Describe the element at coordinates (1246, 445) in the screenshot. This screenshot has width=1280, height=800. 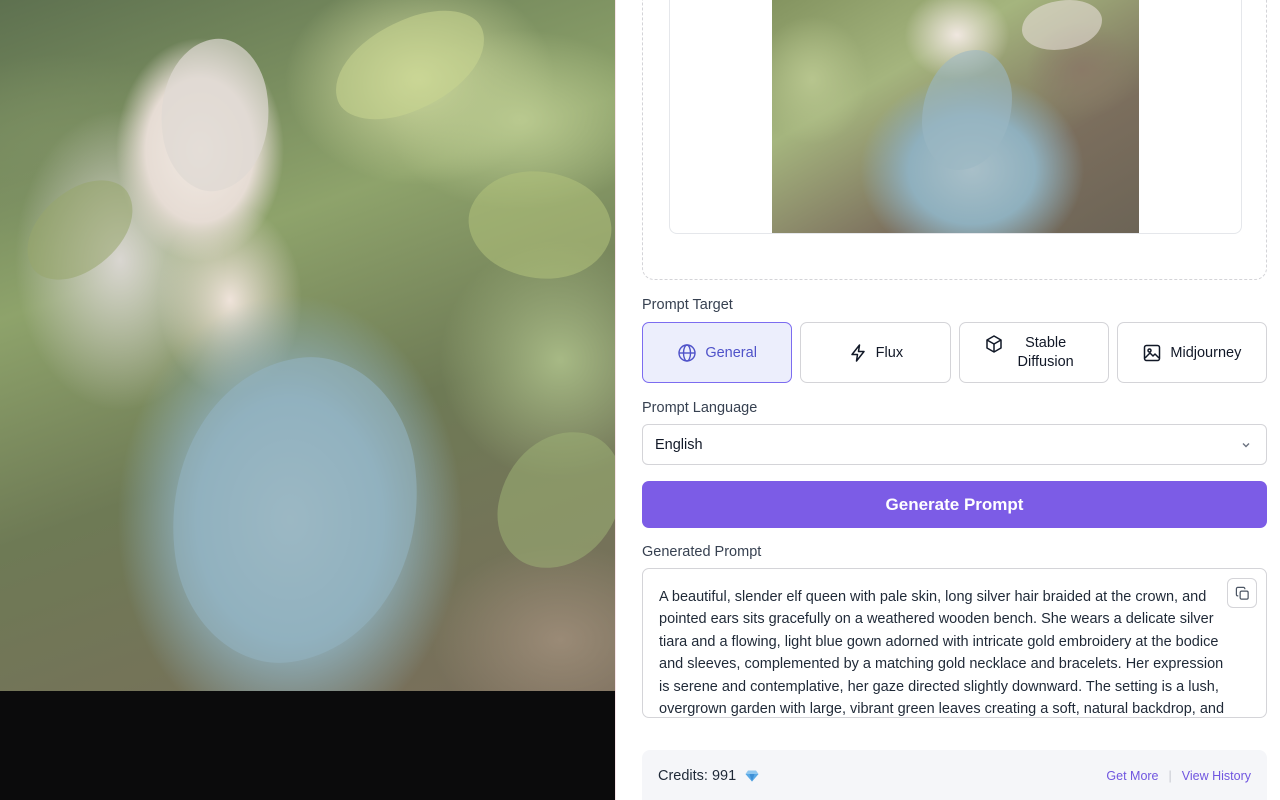
I see `chevron-down-icon` at that location.